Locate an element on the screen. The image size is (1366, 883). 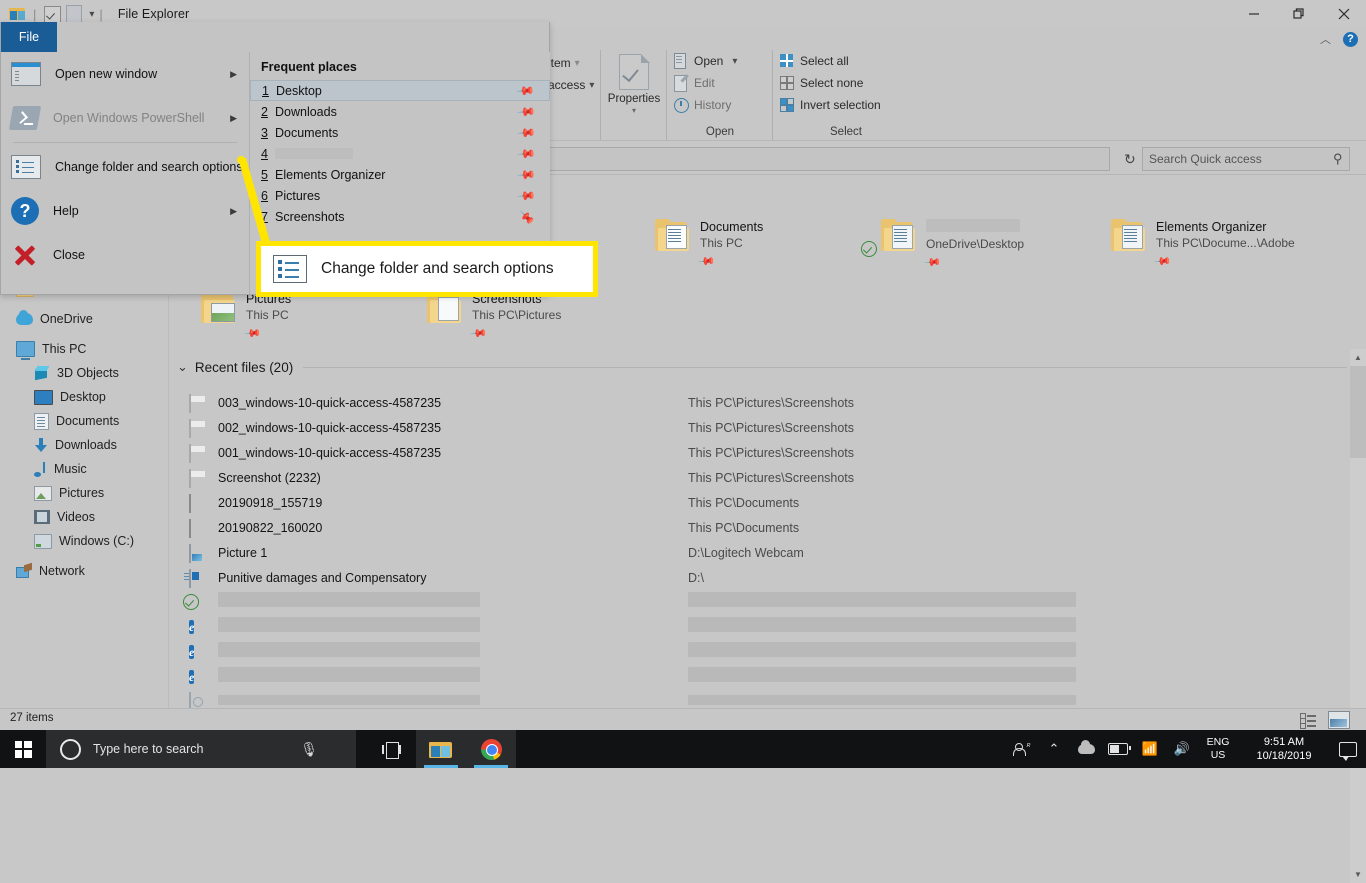
scrollbar-thumb is located at coordinates (1358, 412).